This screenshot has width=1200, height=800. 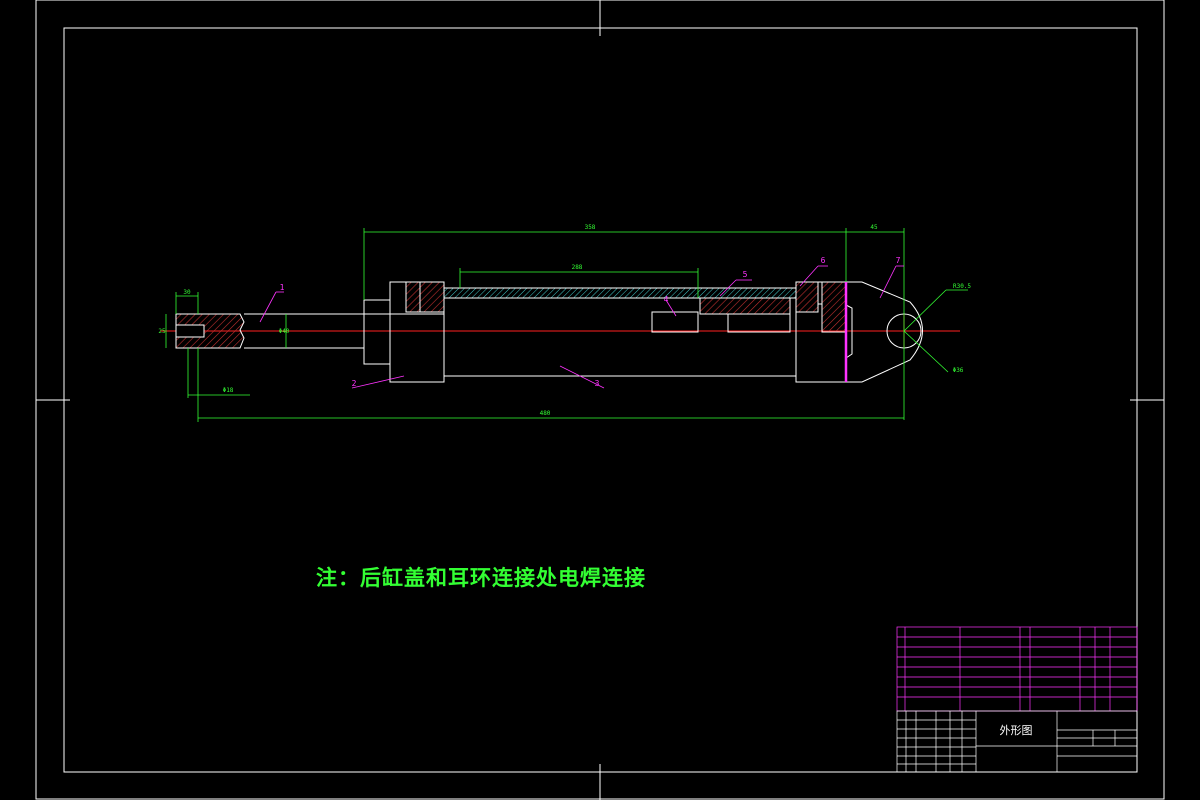 I want to click on parts-list, so click(x=1017, y=669).